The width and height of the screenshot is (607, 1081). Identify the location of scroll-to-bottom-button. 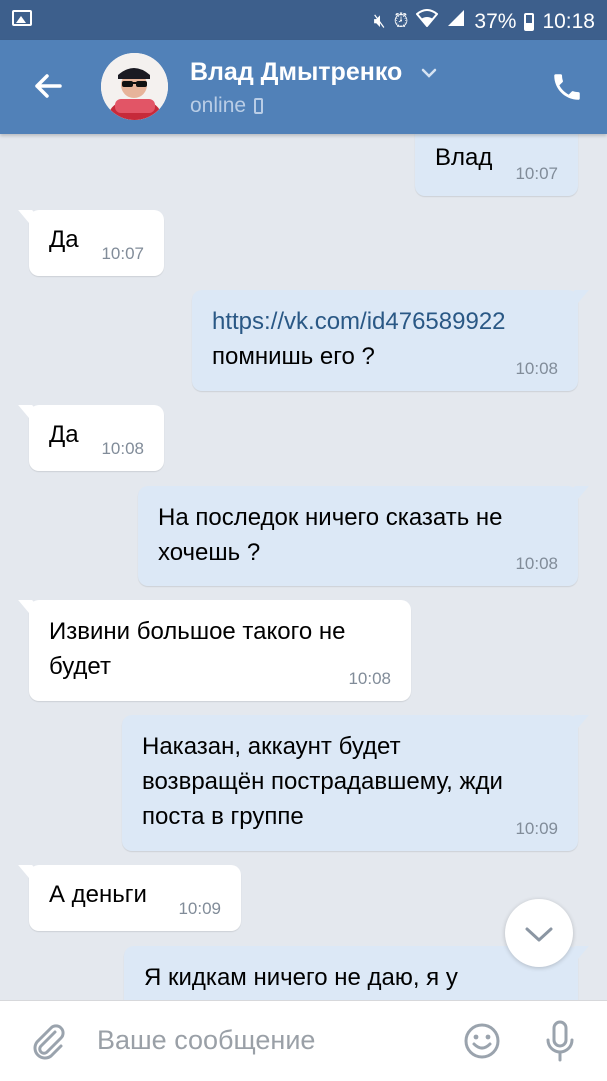
(539, 933).